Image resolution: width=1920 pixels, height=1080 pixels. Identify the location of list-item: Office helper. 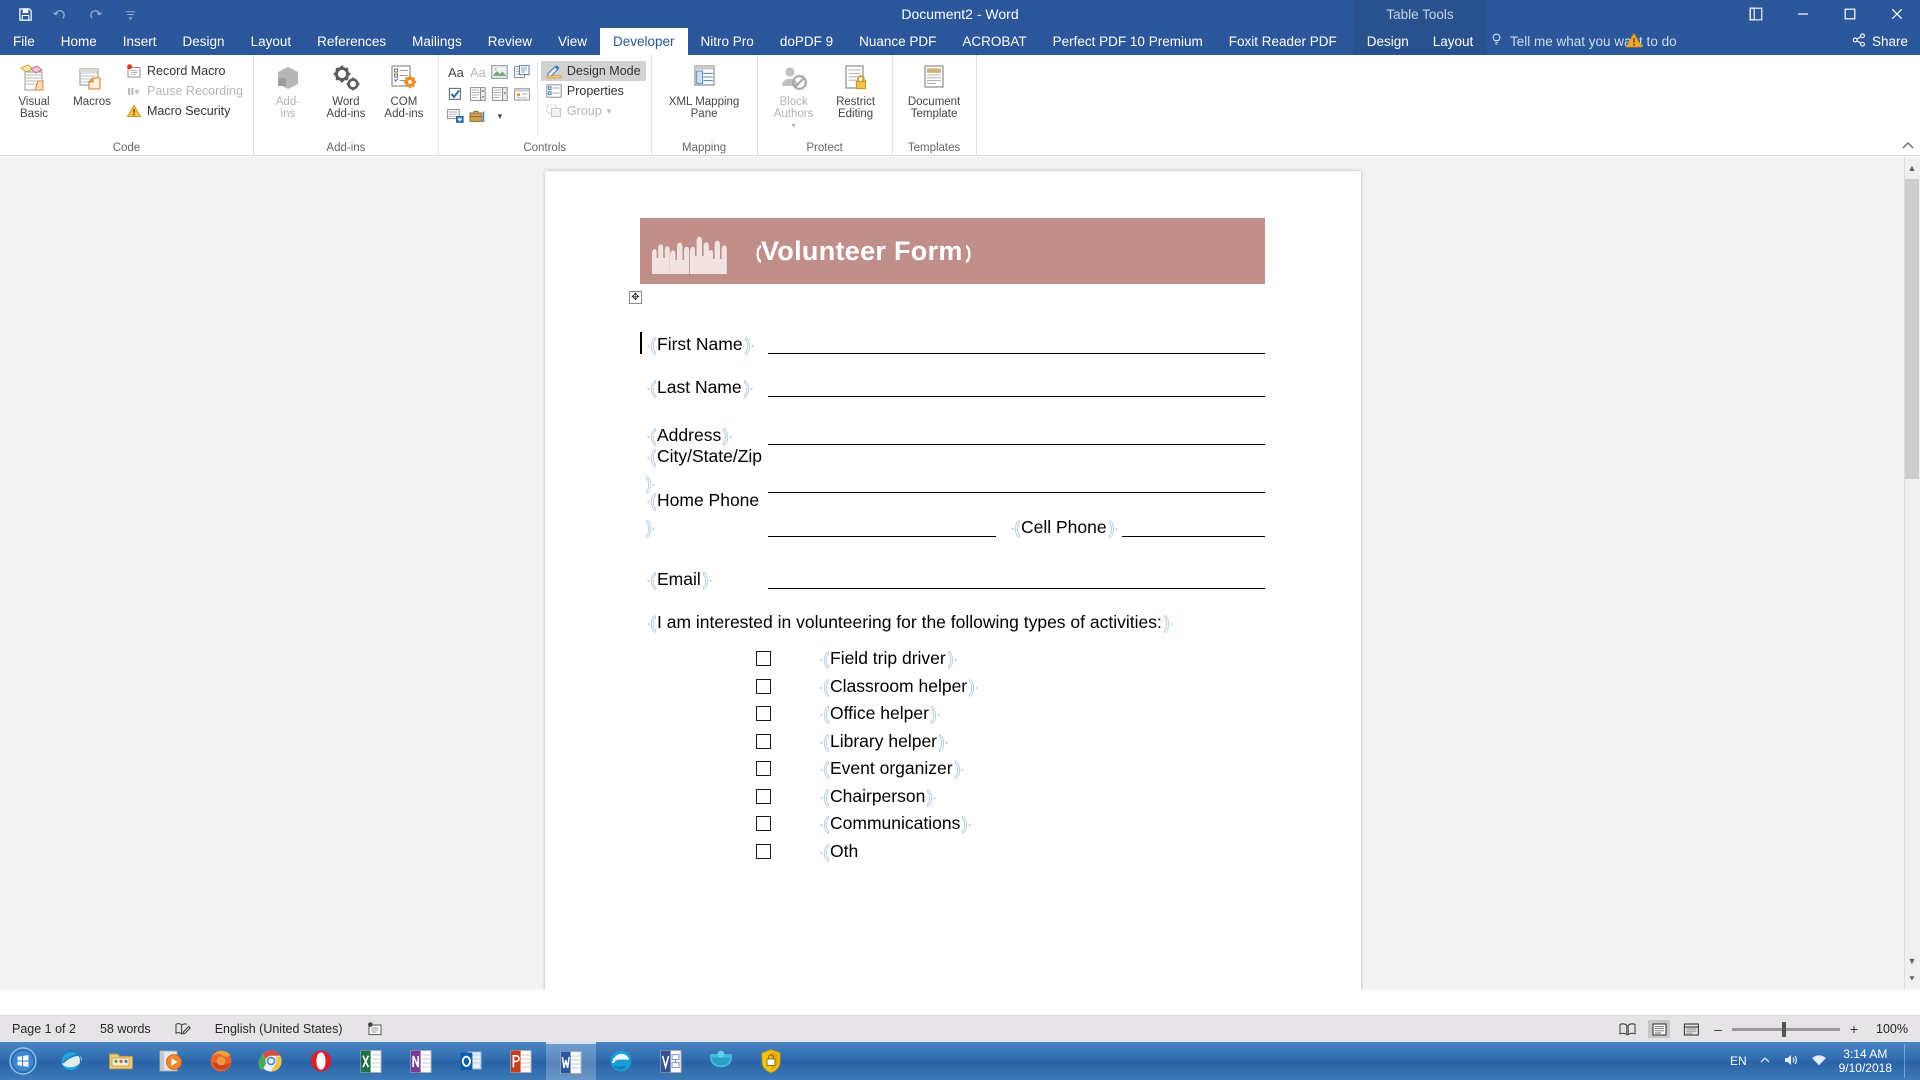
(1010, 714).